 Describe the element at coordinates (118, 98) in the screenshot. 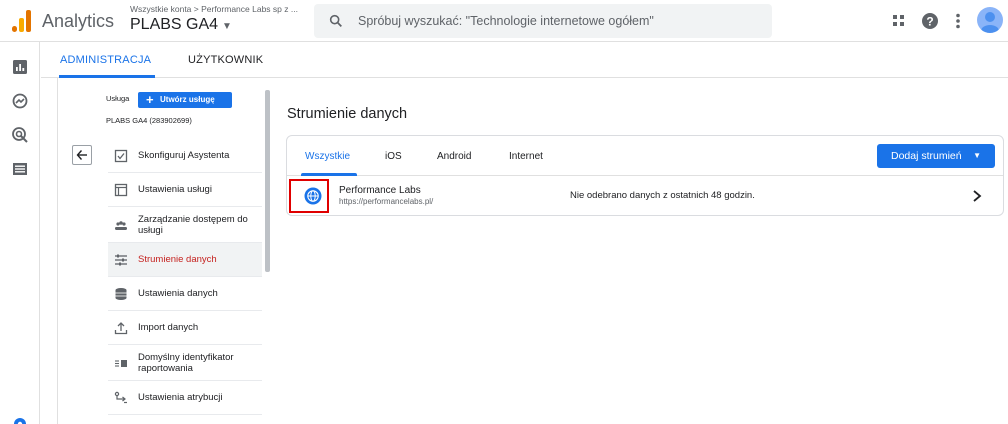

I see `property-label: Usługa` at that location.